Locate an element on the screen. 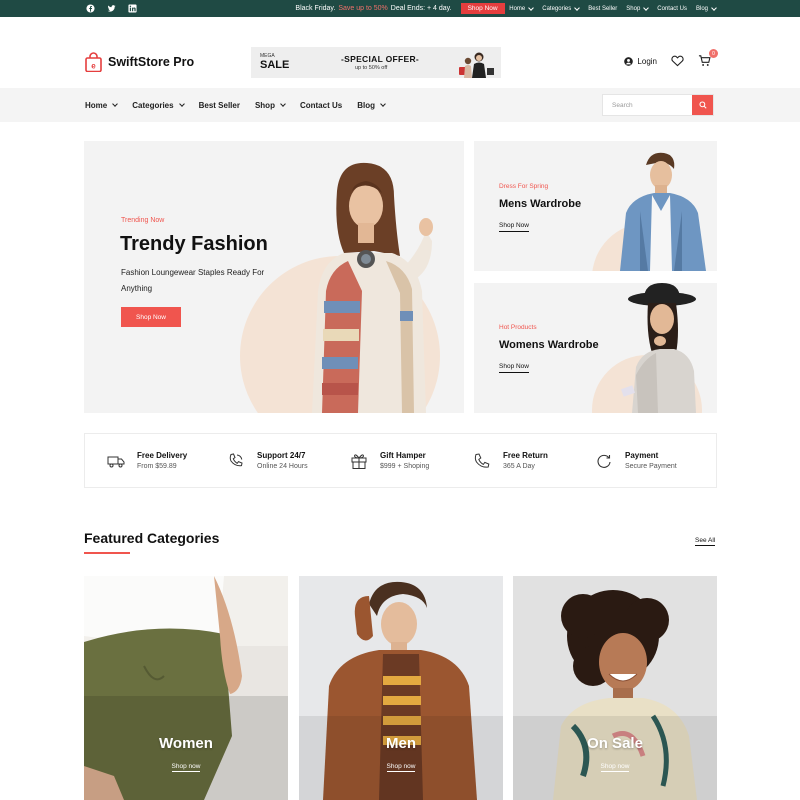 The image size is (800, 800). search-icon is located at coordinates (702, 105).